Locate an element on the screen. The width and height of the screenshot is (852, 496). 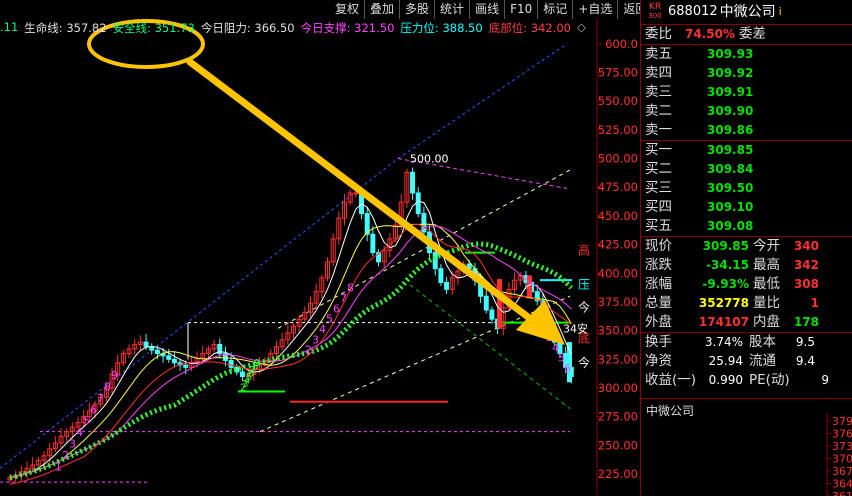
quote-label-2: 内盘 is located at coordinates (766, 322).